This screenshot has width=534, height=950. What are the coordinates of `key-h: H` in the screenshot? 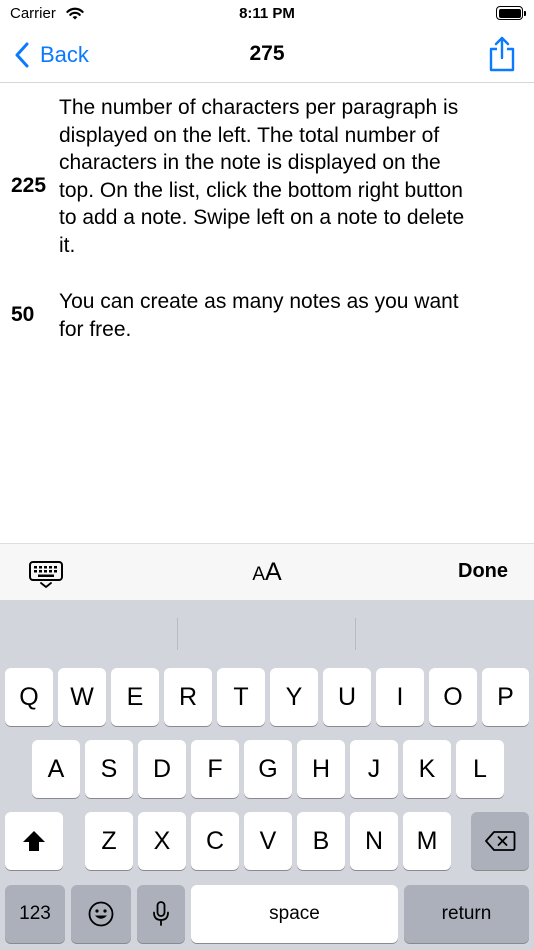 It's located at (321, 769).